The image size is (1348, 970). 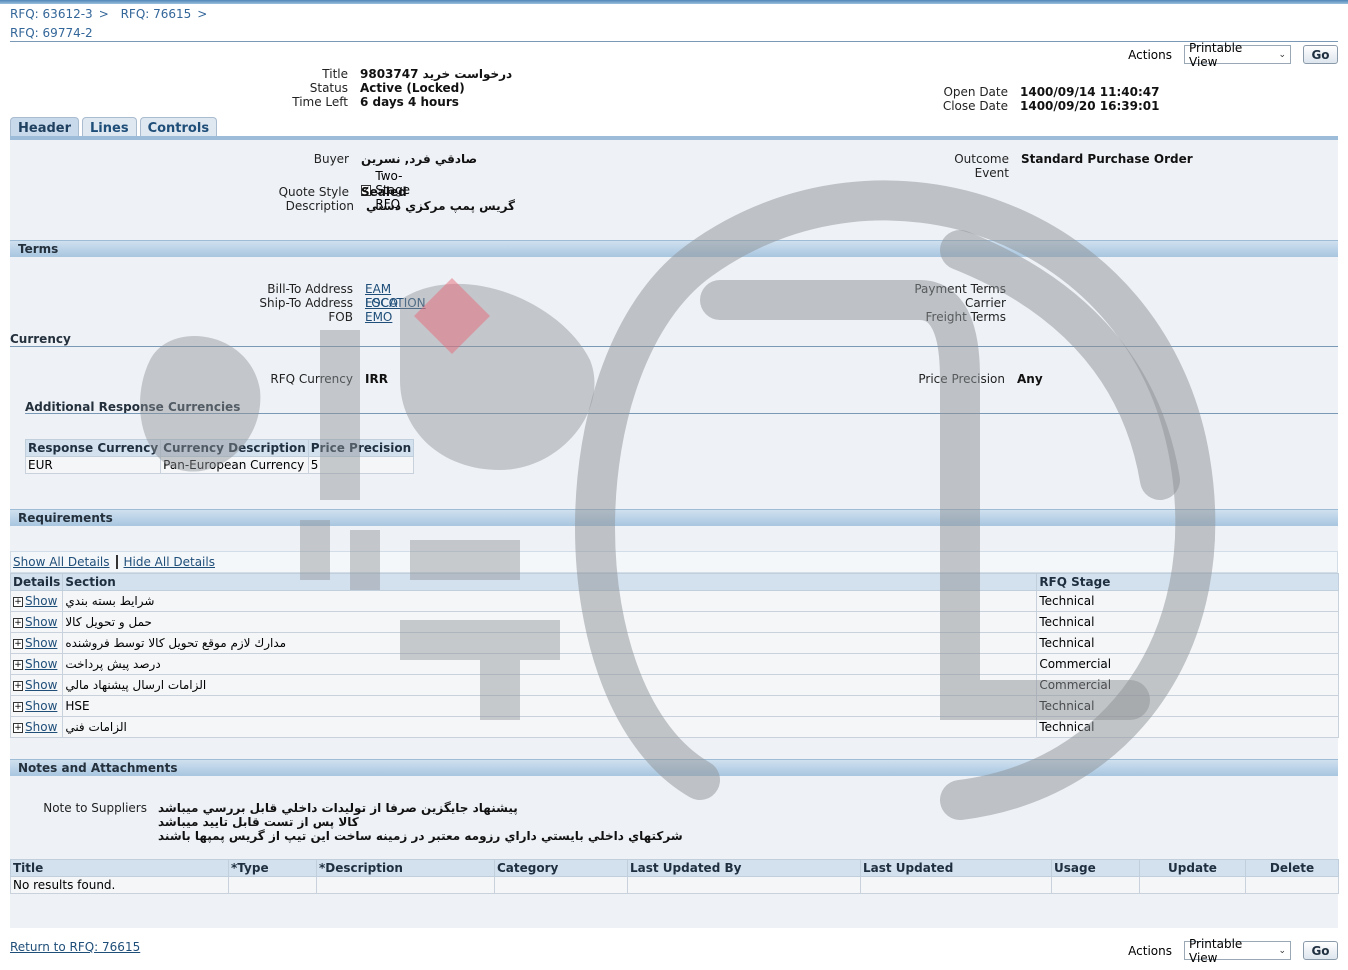 What do you see at coordinates (51, 14) in the screenshot?
I see `breadcrumb-link-1: RFQ: 63612-3` at bounding box center [51, 14].